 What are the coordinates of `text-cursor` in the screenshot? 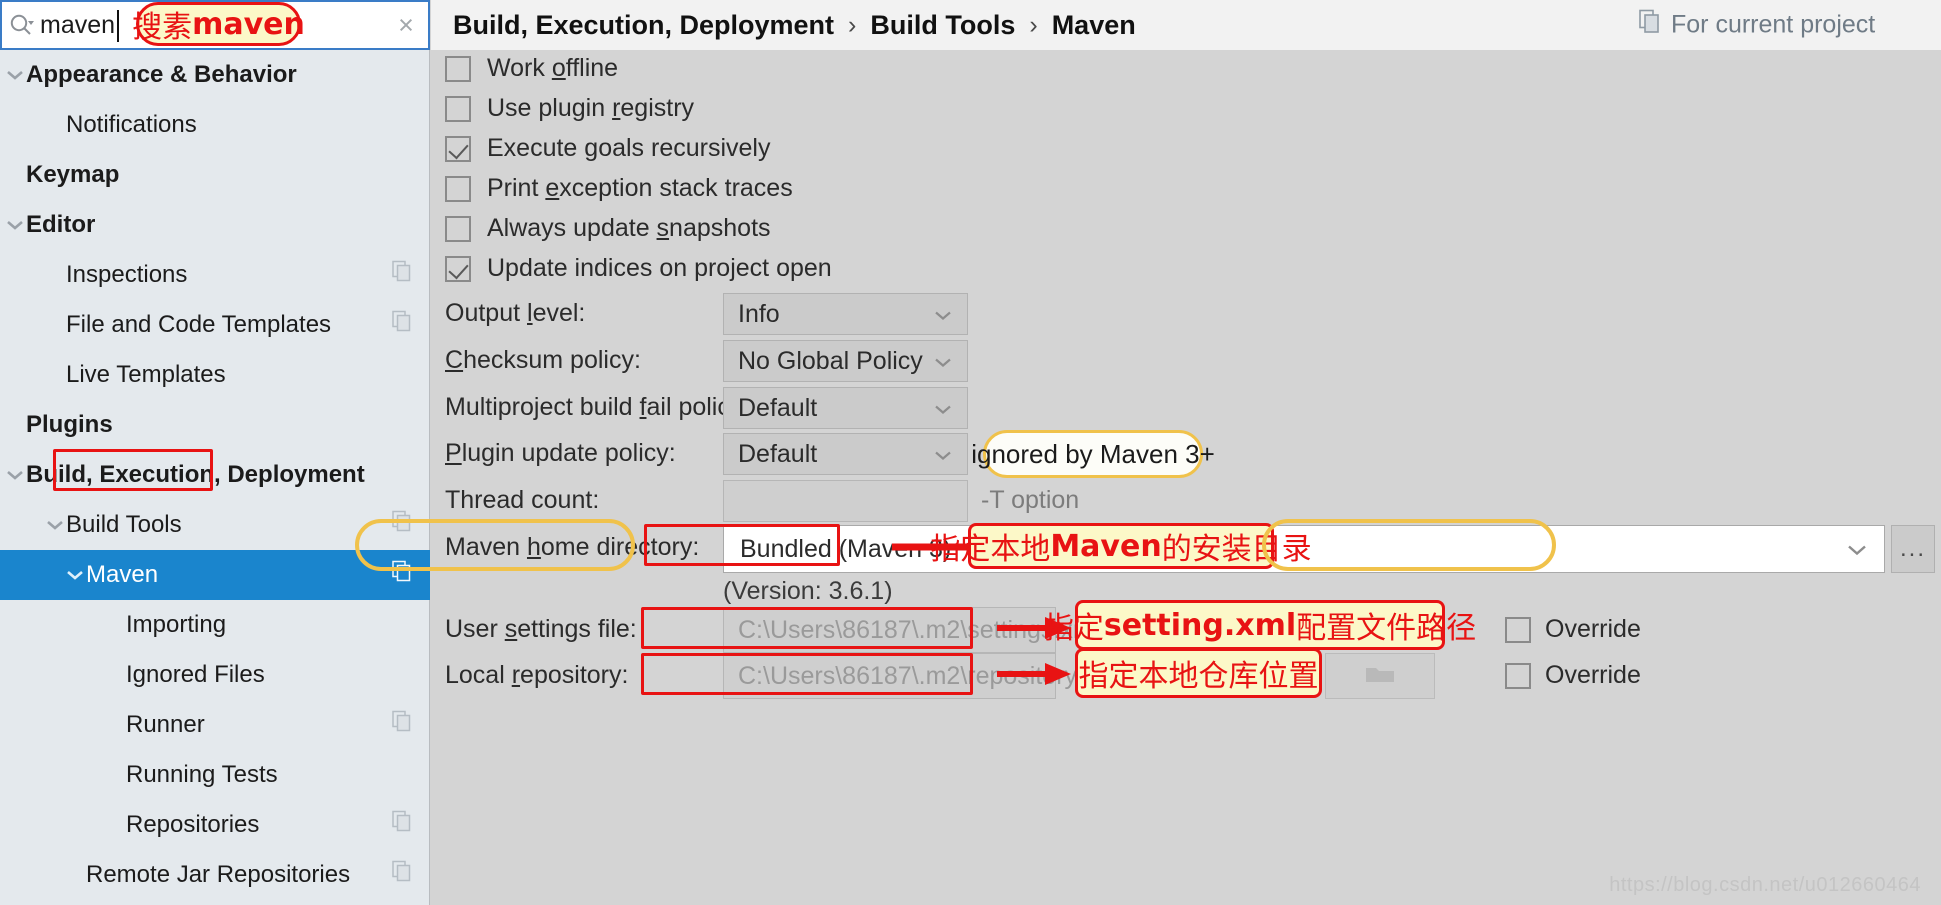 It's located at (118, 26).